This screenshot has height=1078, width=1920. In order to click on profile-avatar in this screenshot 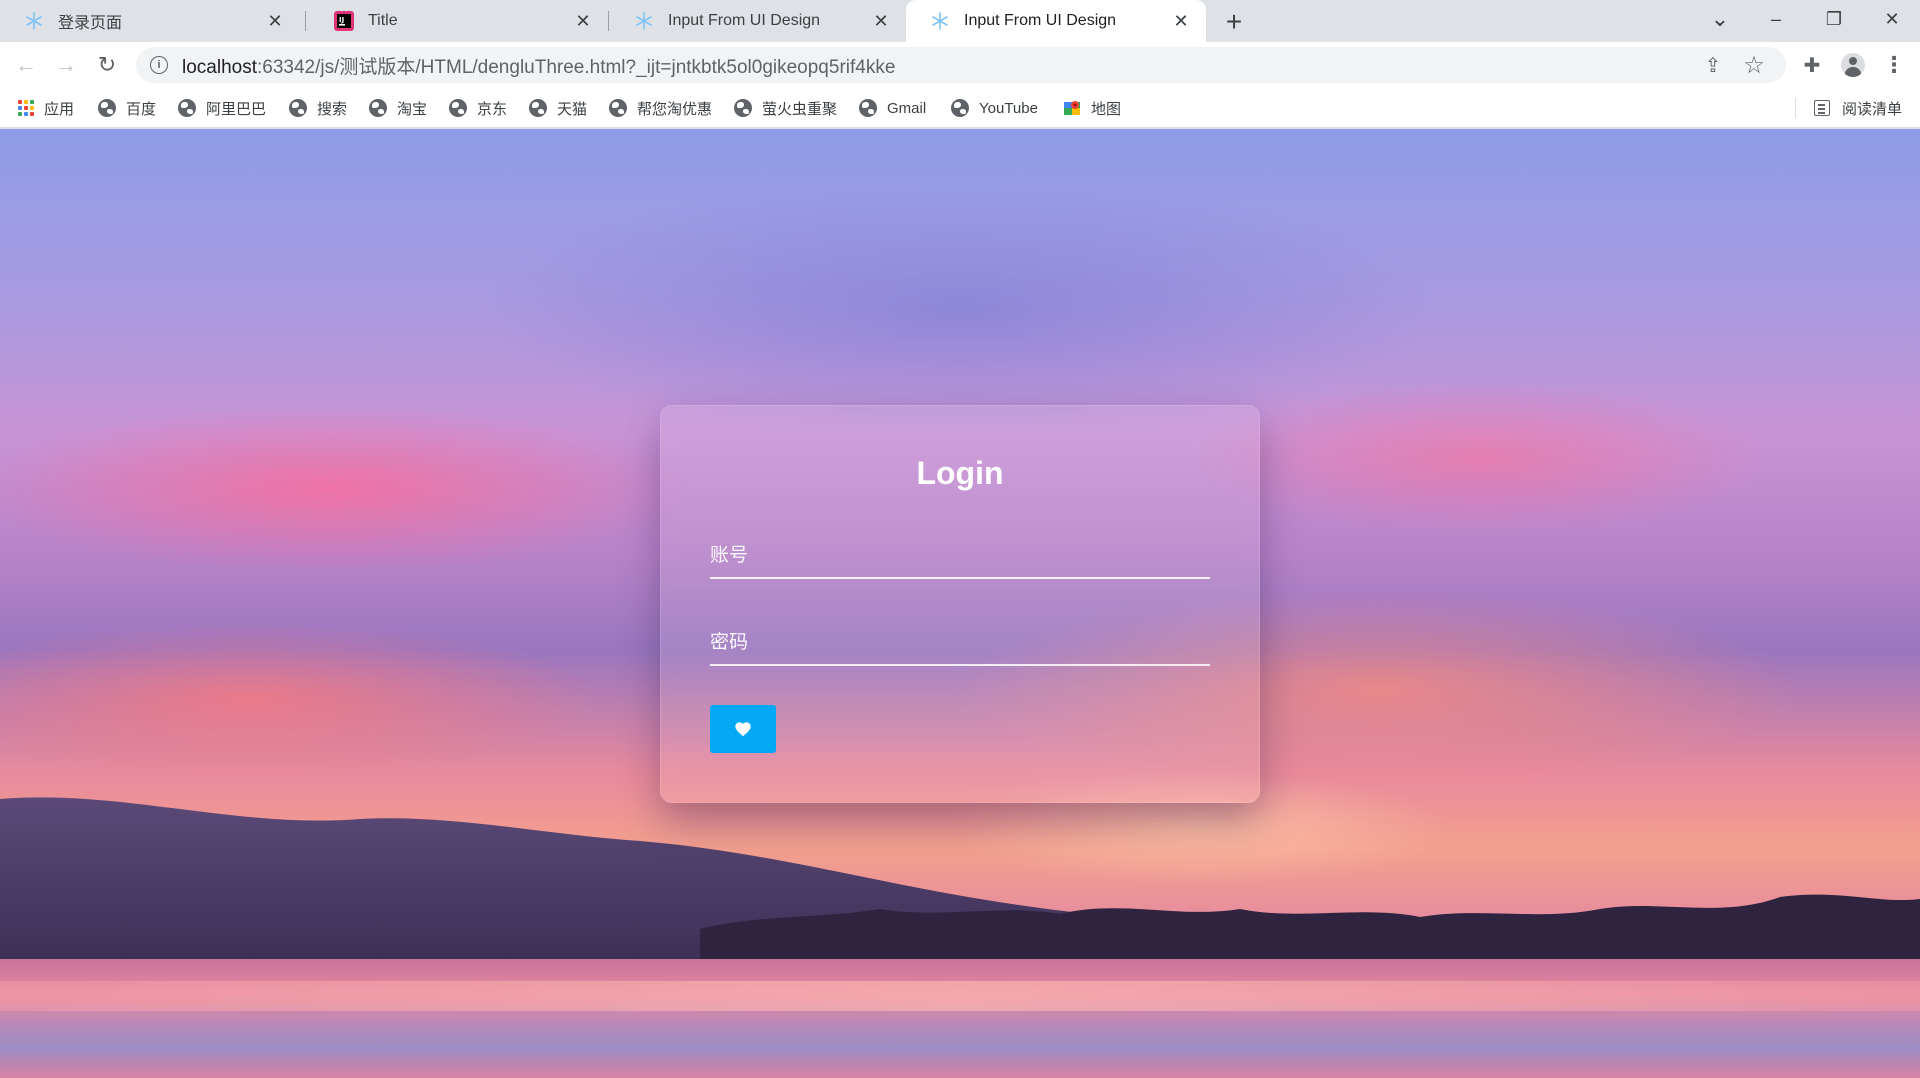, I will do `click(1853, 65)`.